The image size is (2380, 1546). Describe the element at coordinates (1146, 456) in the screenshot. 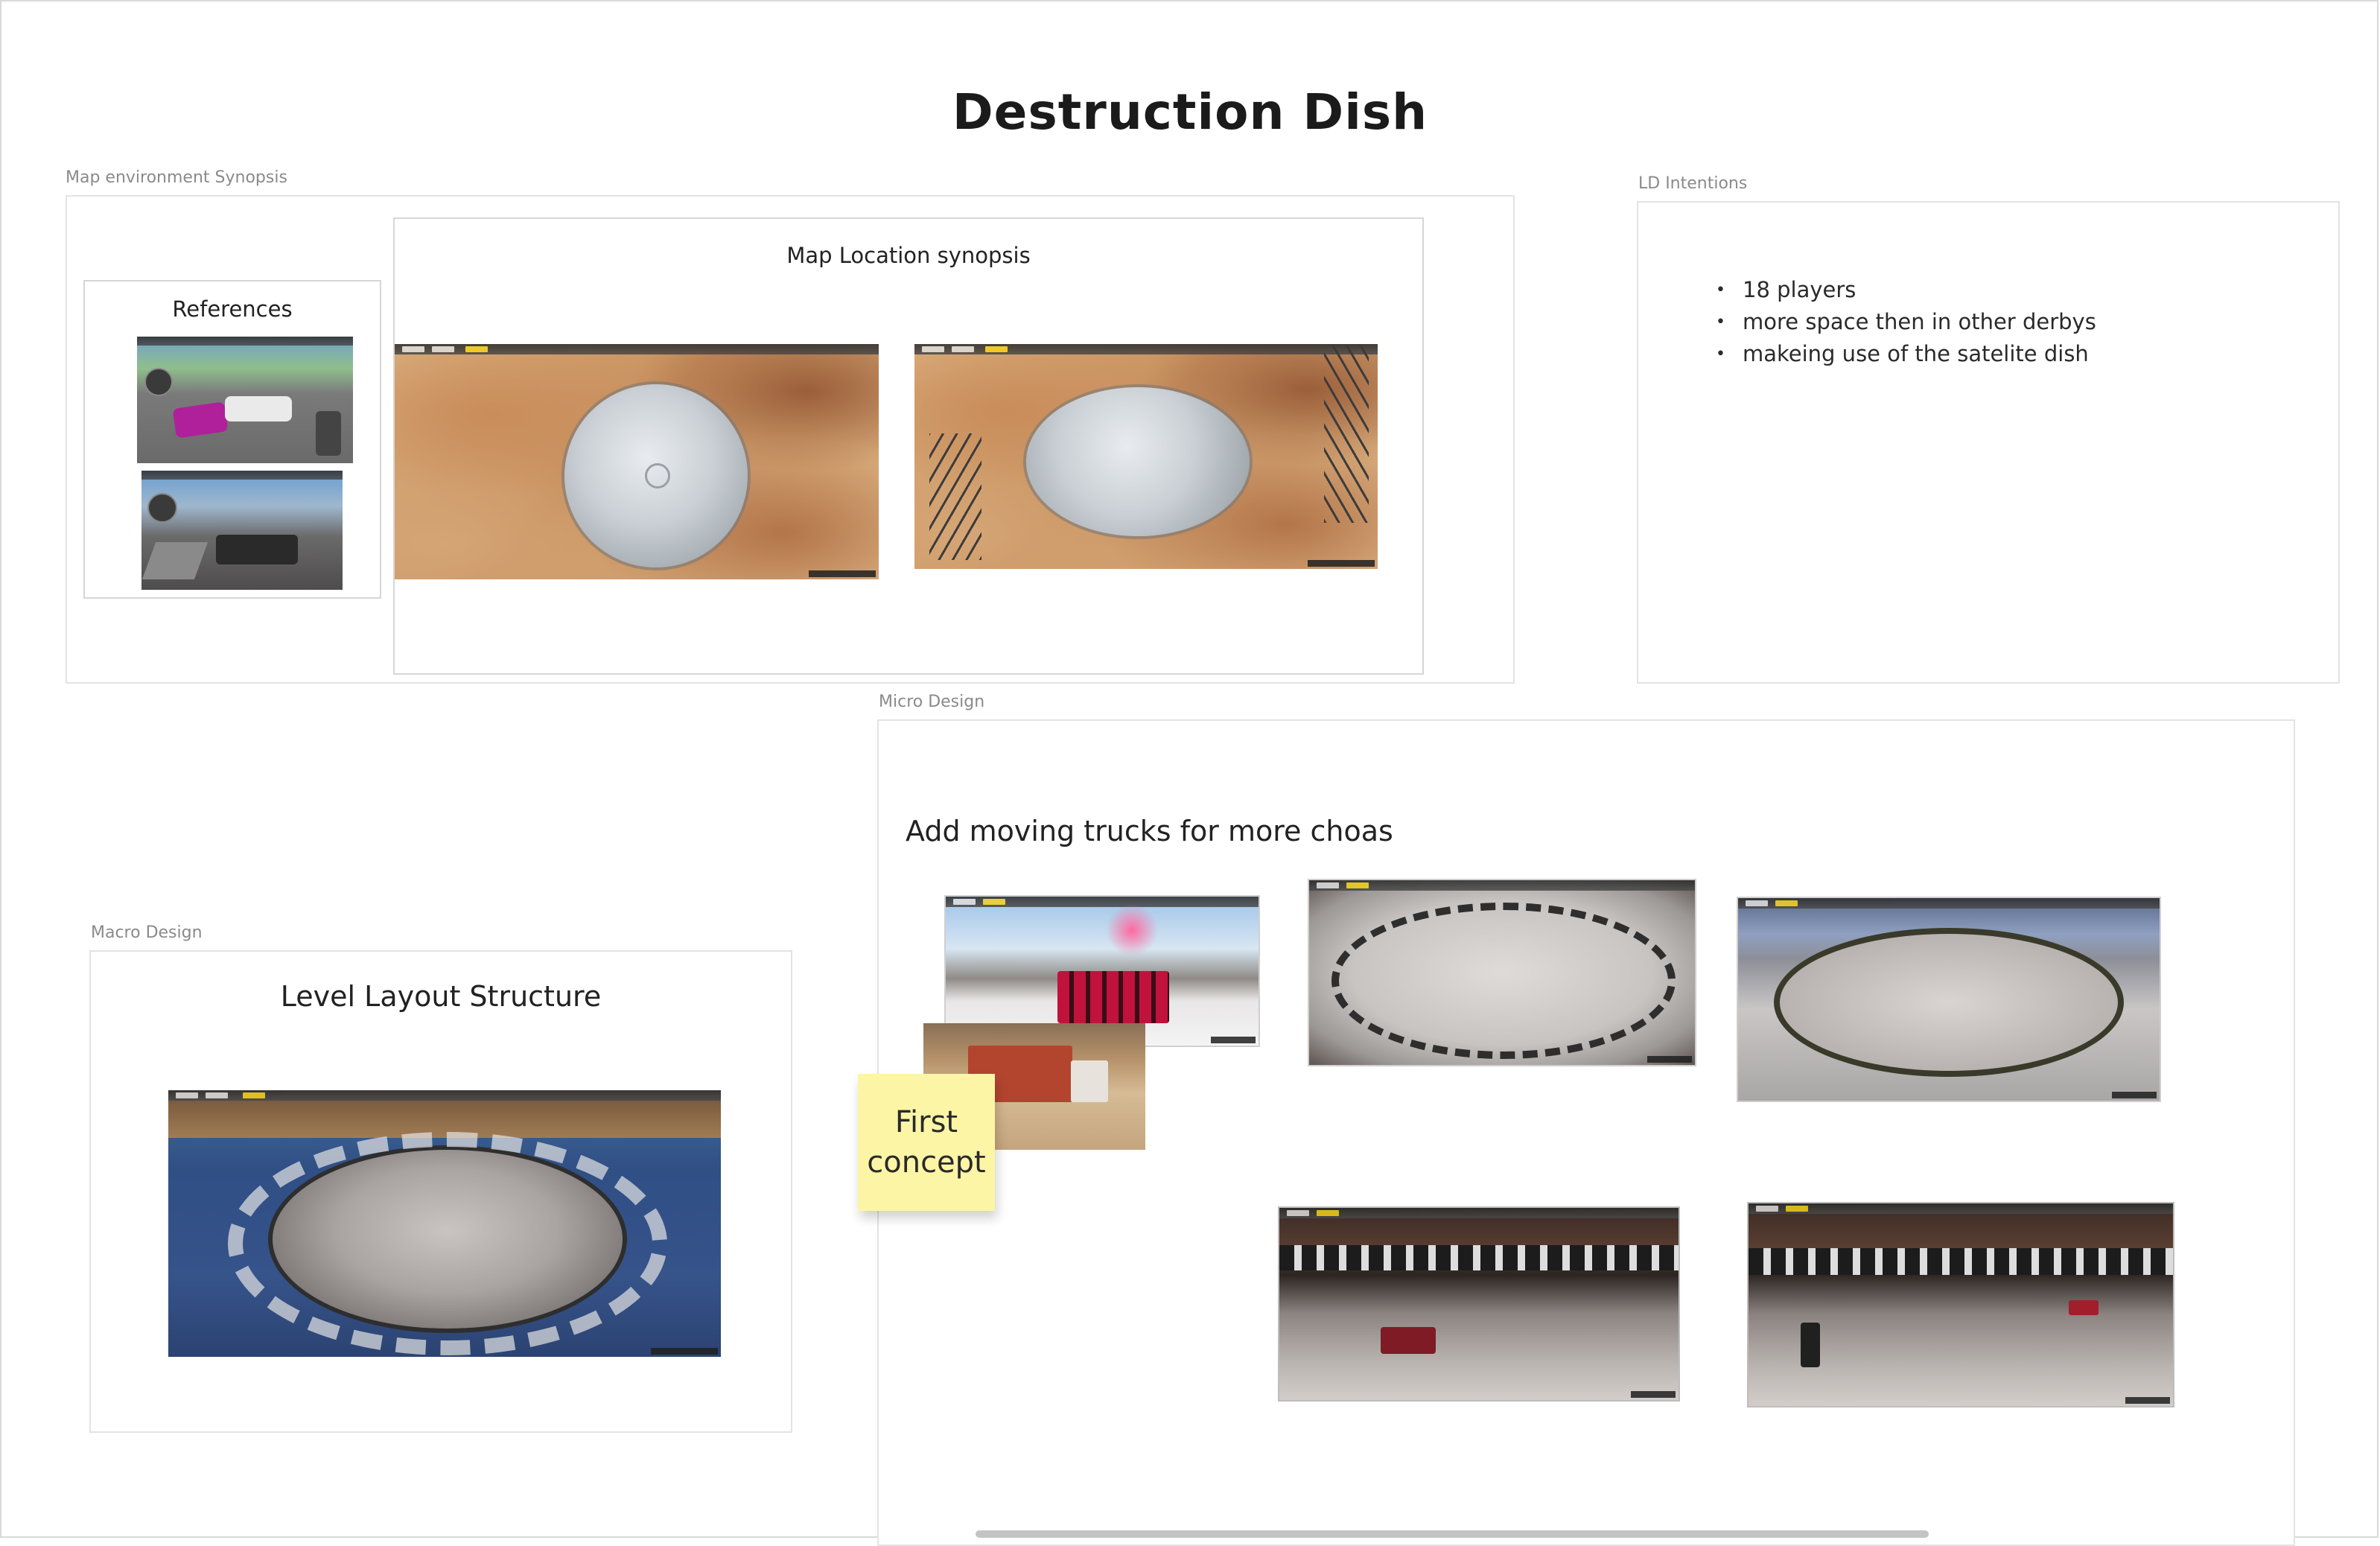

I see `map-location-image-perspective` at that location.